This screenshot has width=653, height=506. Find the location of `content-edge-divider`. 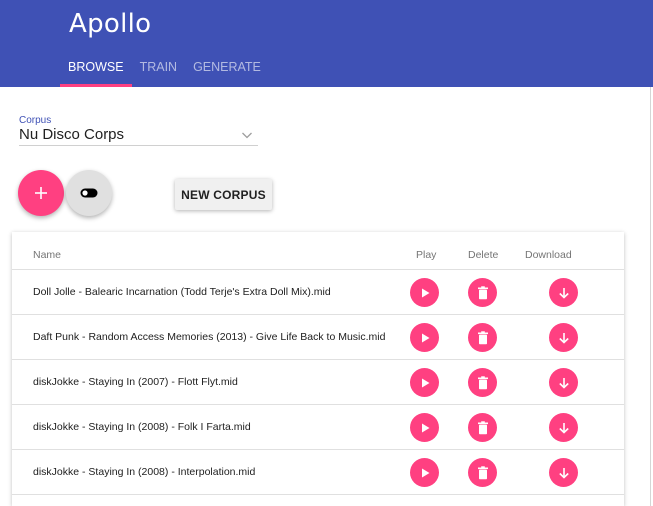

content-edge-divider is located at coordinates (650, 296).